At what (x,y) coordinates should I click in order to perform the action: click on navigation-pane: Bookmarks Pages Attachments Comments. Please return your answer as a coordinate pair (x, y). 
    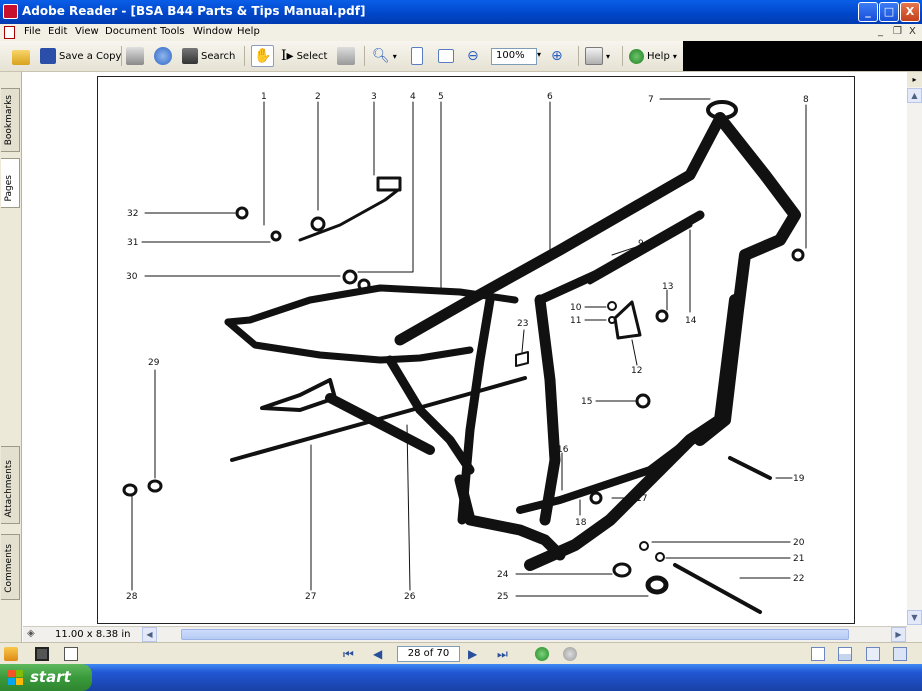
    Looking at the image, I should click on (11, 357).